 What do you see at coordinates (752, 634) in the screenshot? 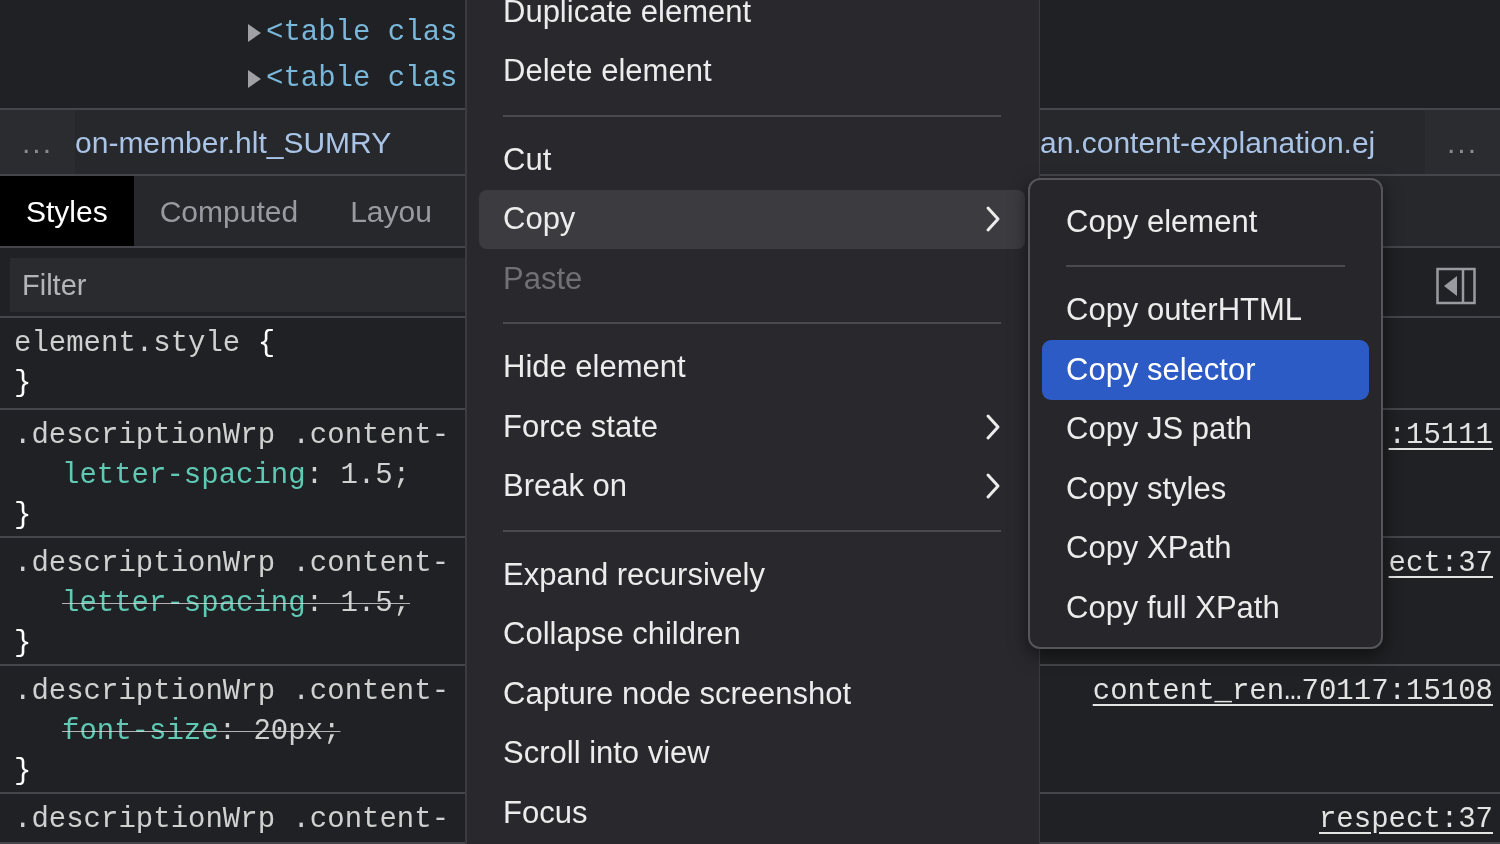
I see `menu-item: Collapse children` at bounding box center [752, 634].